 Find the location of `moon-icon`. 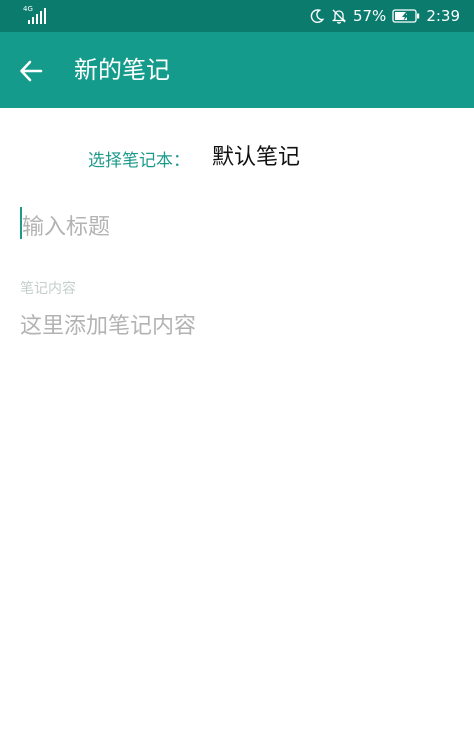

moon-icon is located at coordinates (317, 16).